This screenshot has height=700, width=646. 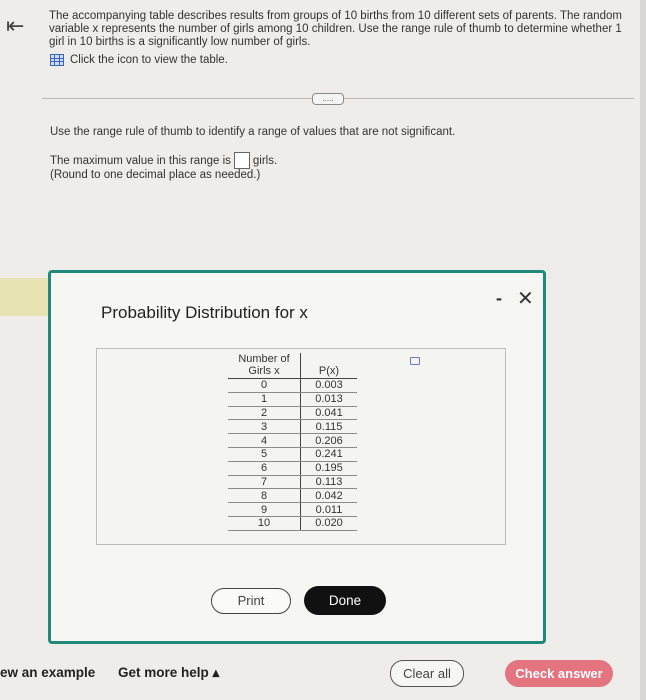 What do you see at coordinates (643, 350) in the screenshot?
I see `scrollbar-track` at bounding box center [643, 350].